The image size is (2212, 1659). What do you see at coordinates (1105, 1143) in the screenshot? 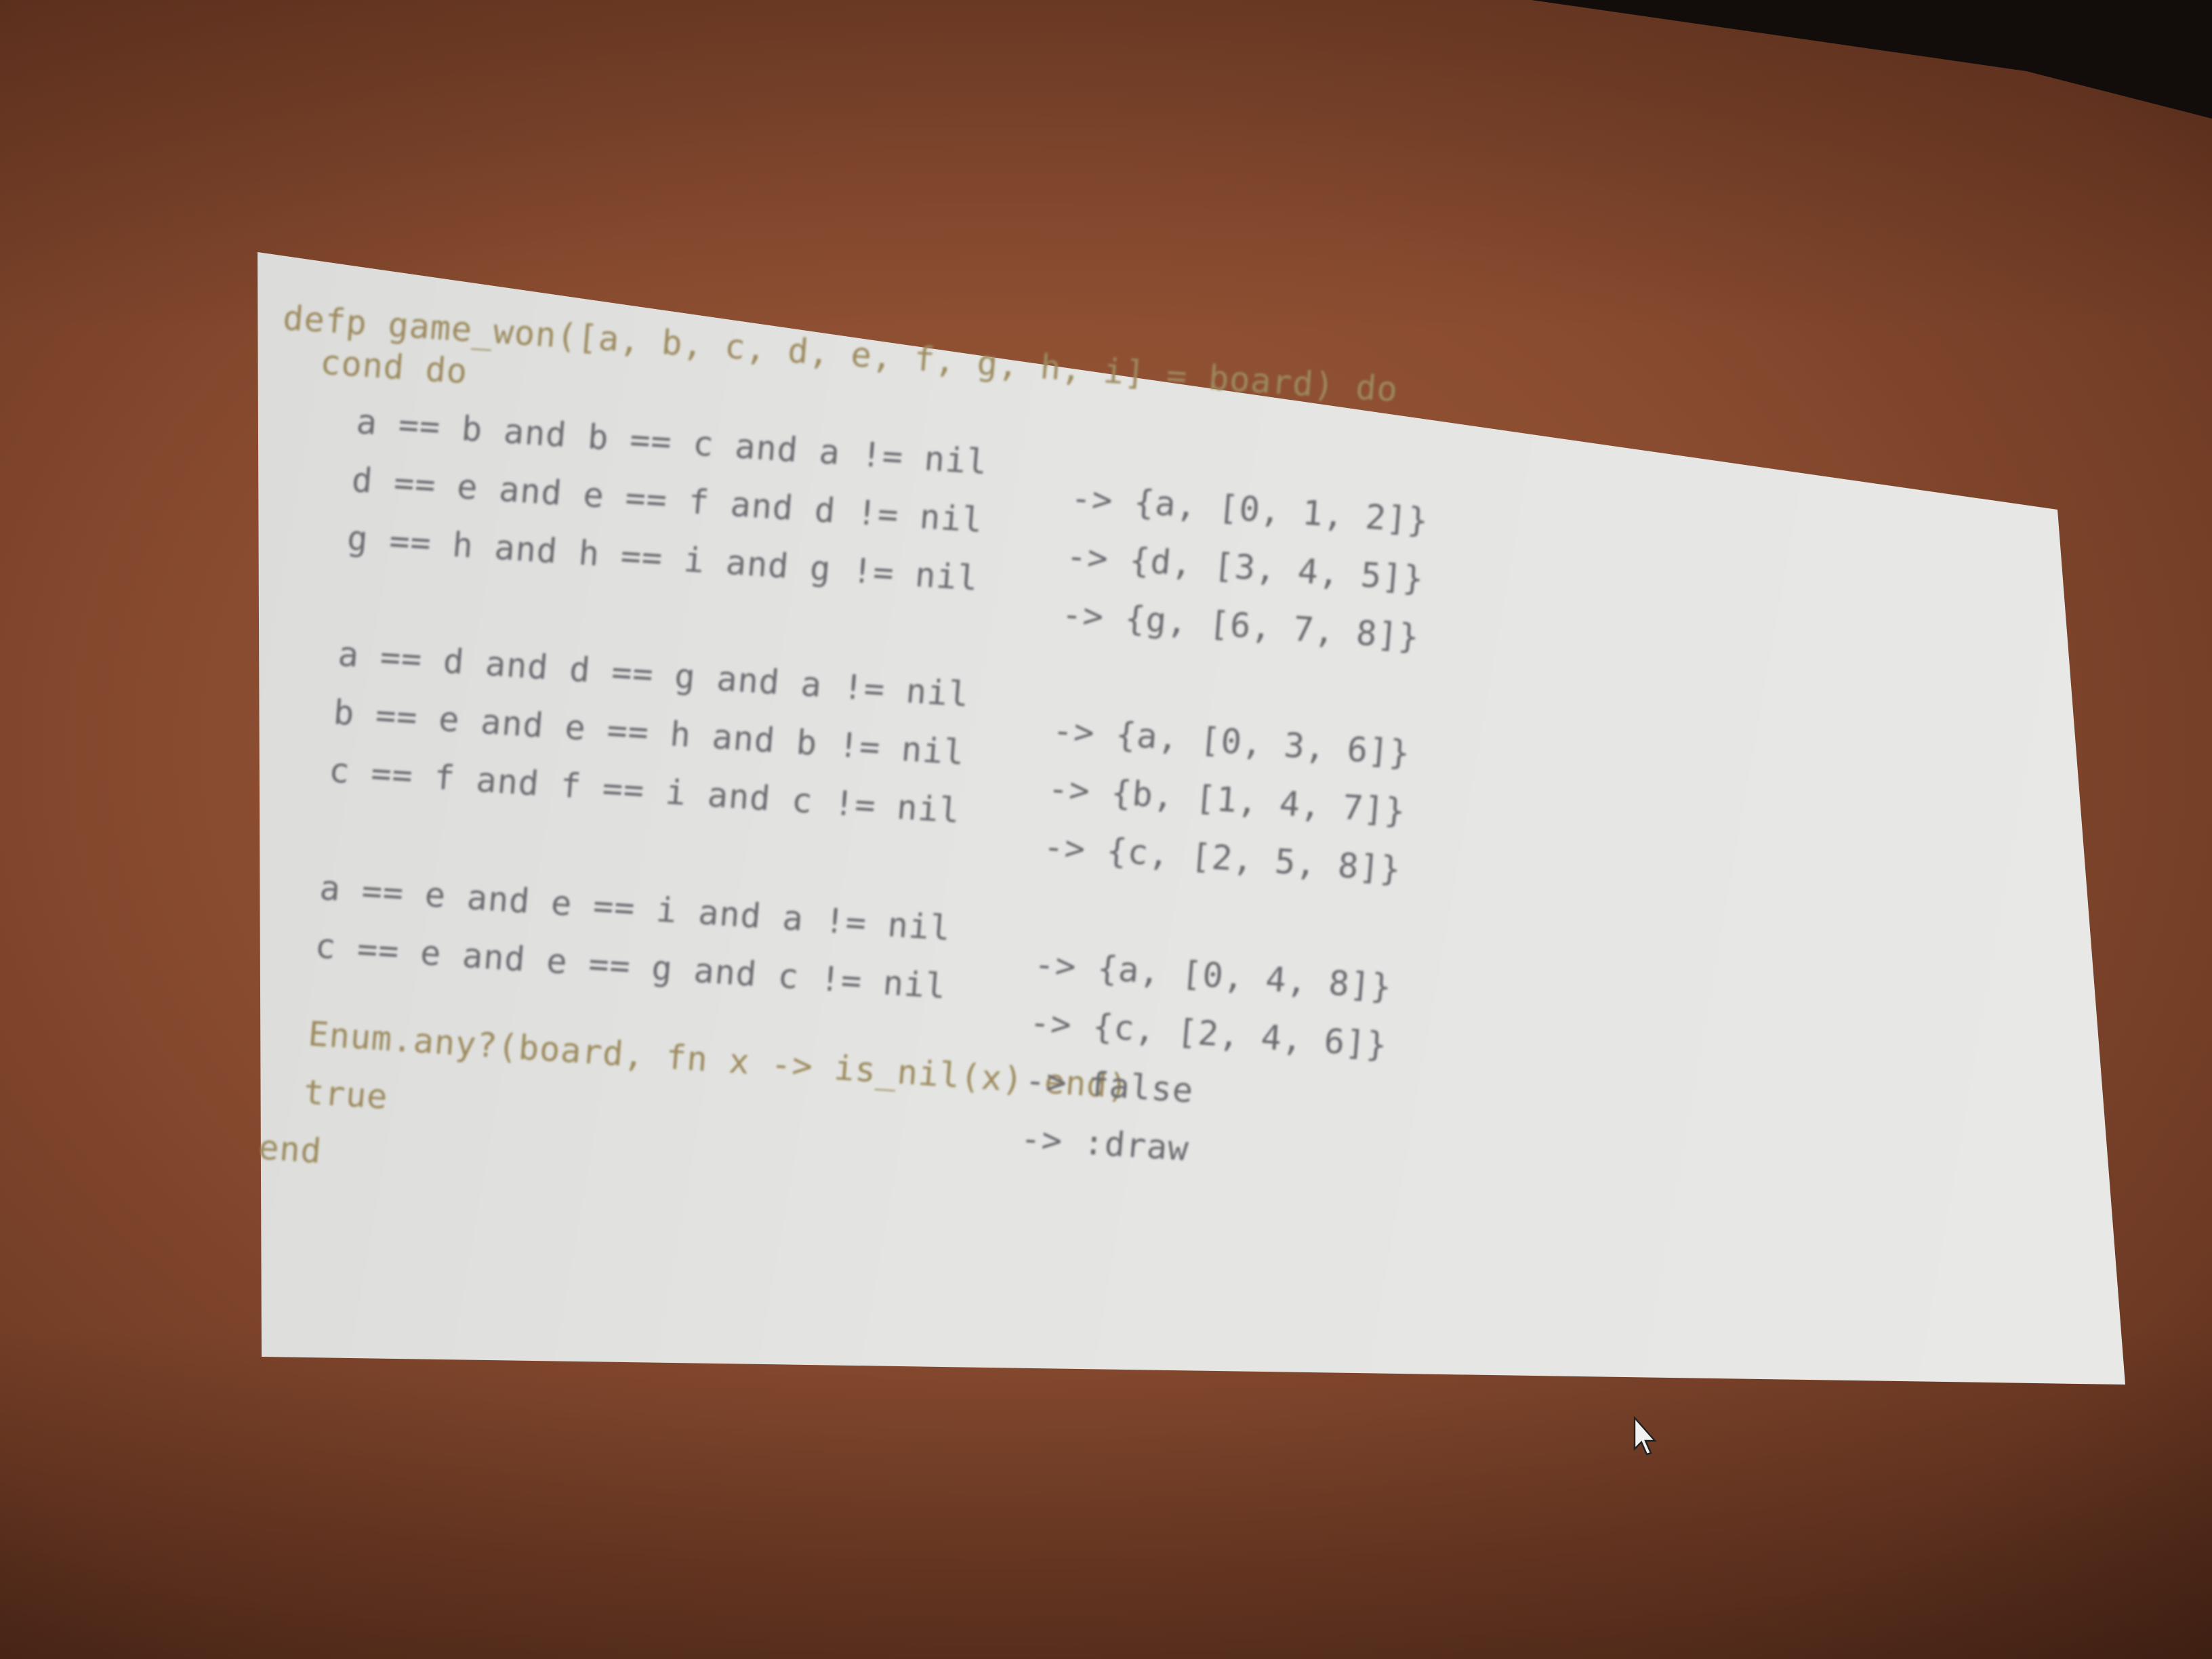
I see `result-true: -> :draw` at bounding box center [1105, 1143].